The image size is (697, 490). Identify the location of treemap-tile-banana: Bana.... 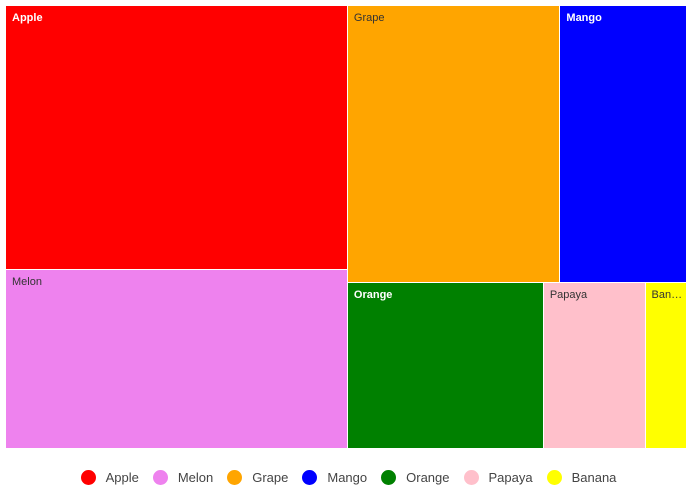
(666, 365).